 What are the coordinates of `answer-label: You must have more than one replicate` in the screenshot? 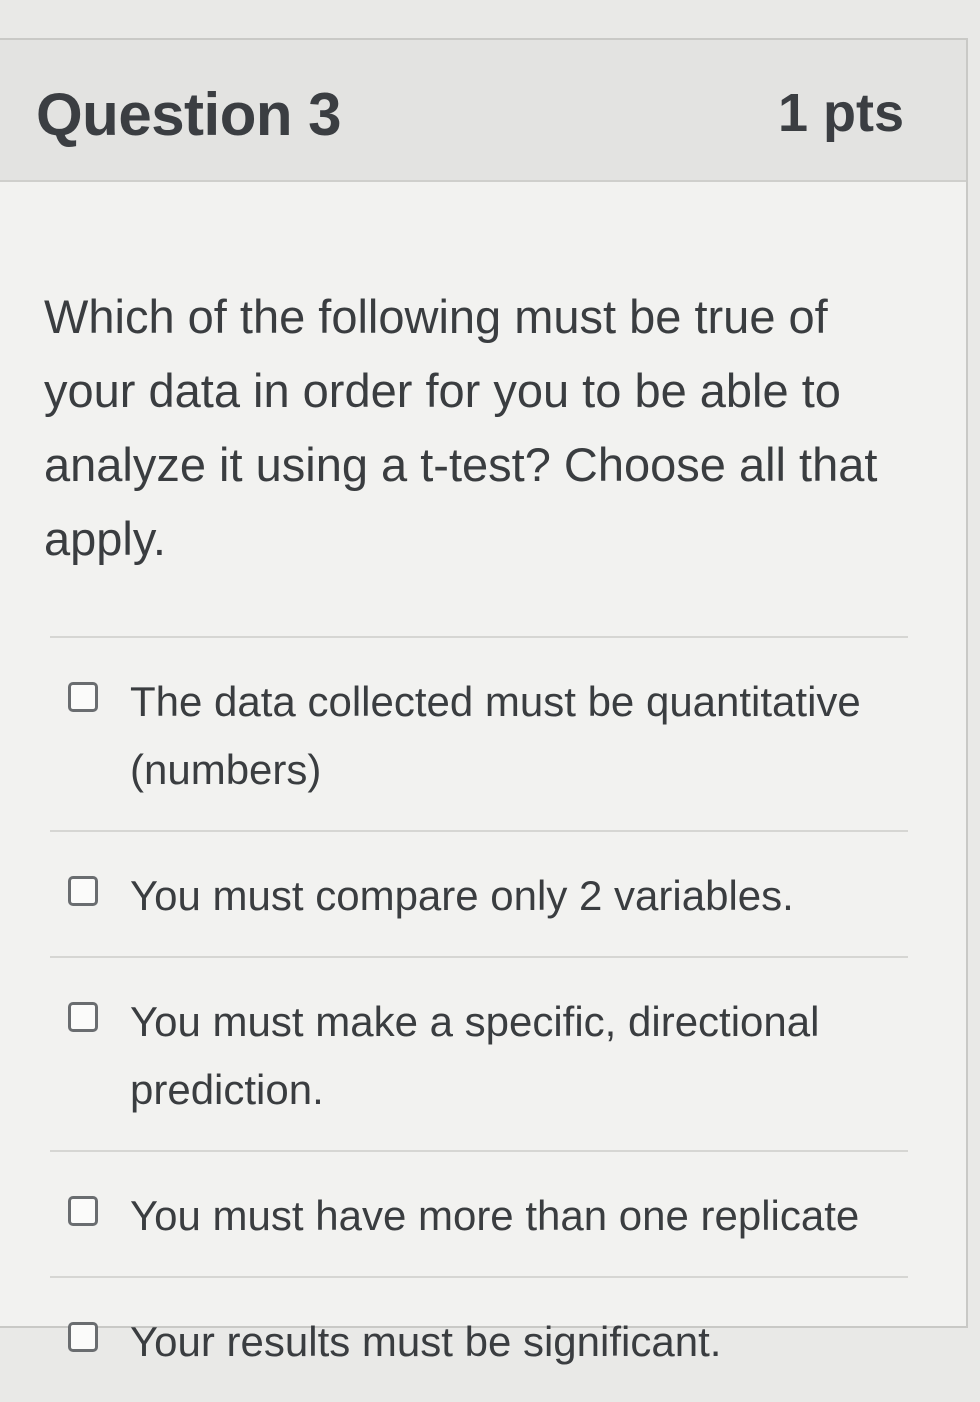 It's located at (495, 1215).